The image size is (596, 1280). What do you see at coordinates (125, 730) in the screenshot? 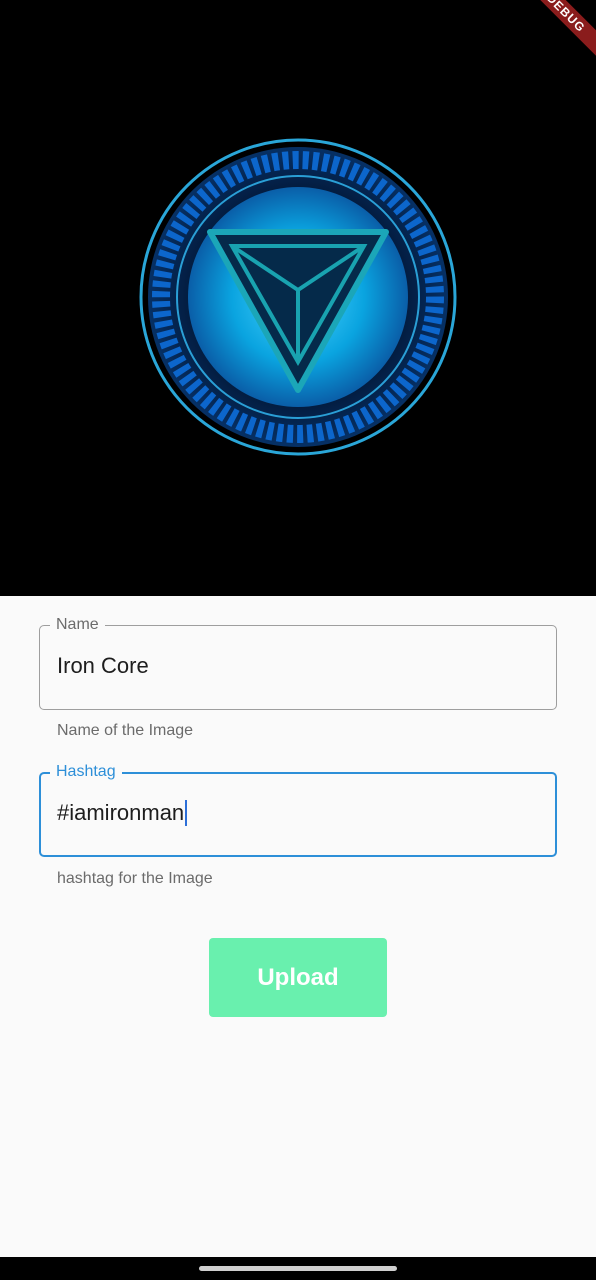
I see `name-helper-text: Name of the Image` at bounding box center [125, 730].